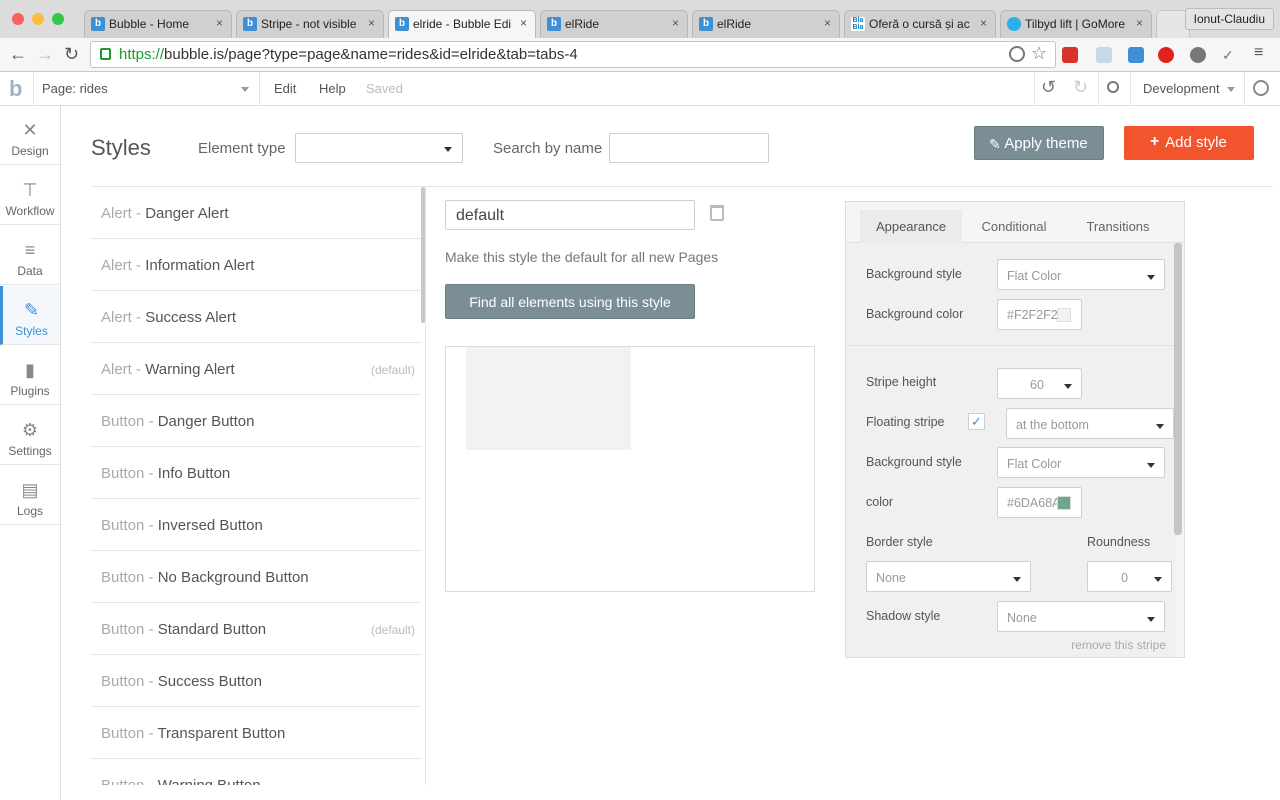  I want to click on background-style-dropdown: Flat Color, so click(1081, 274).